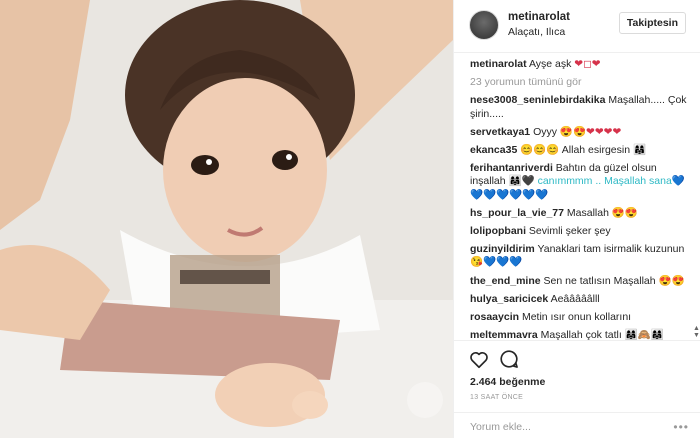  I want to click on comment-text: Masallah, so click(587, 212).